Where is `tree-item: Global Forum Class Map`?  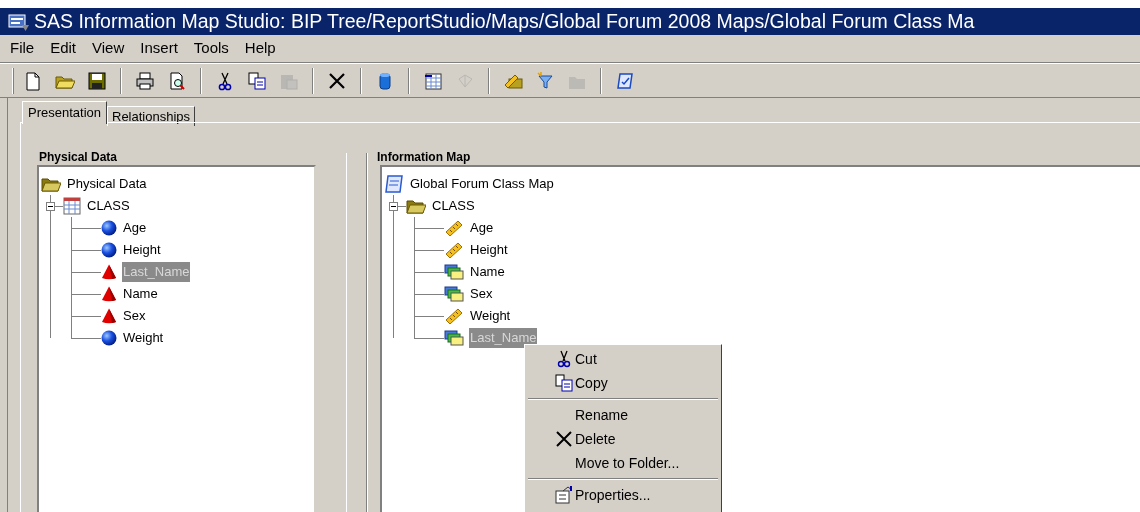 tree-item: Global Forum Class Map is located at coordinates (482, 184).